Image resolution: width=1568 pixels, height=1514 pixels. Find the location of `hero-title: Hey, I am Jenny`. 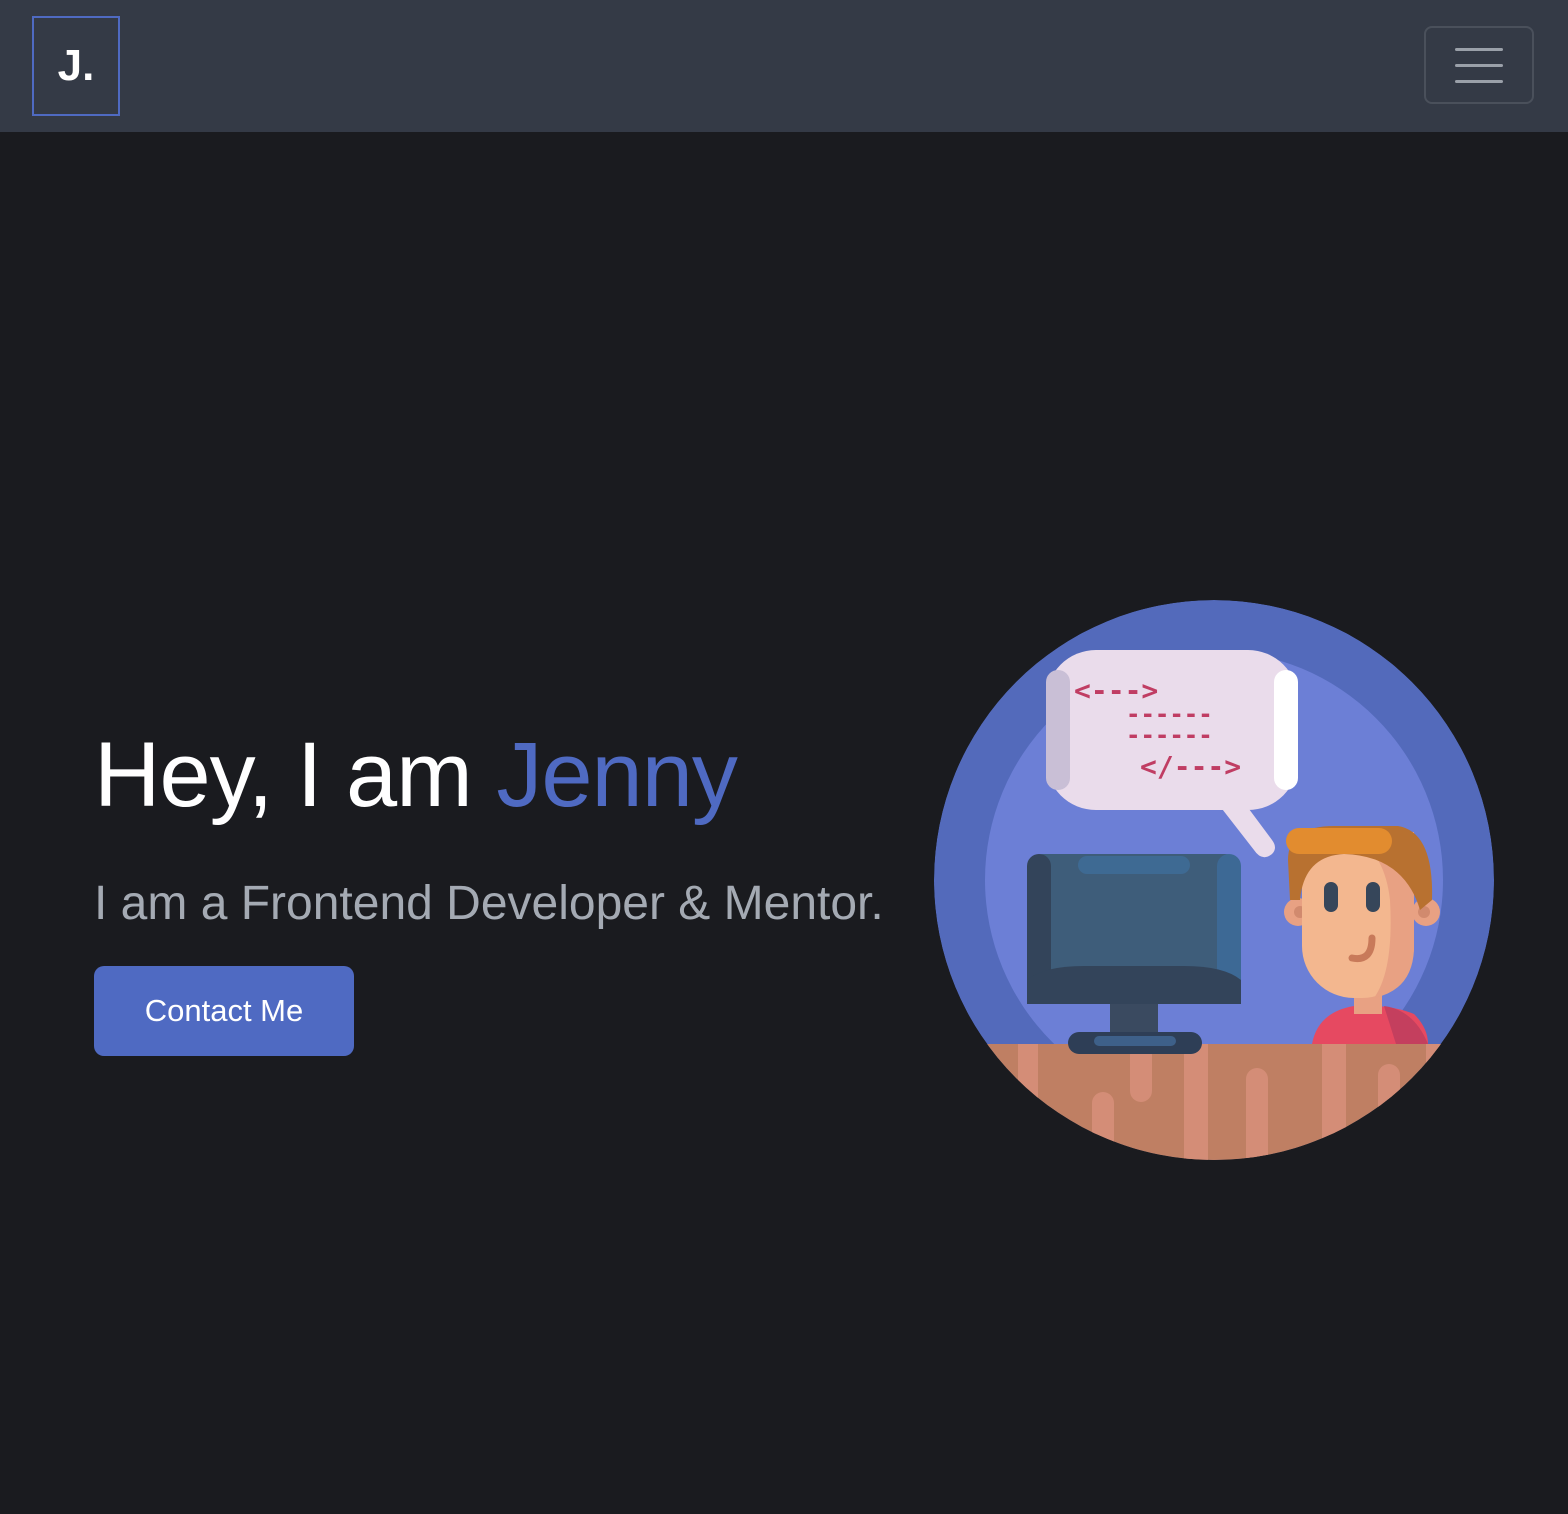

hero-title: Hey, I am Jenny is located at coordinates (489, 775).